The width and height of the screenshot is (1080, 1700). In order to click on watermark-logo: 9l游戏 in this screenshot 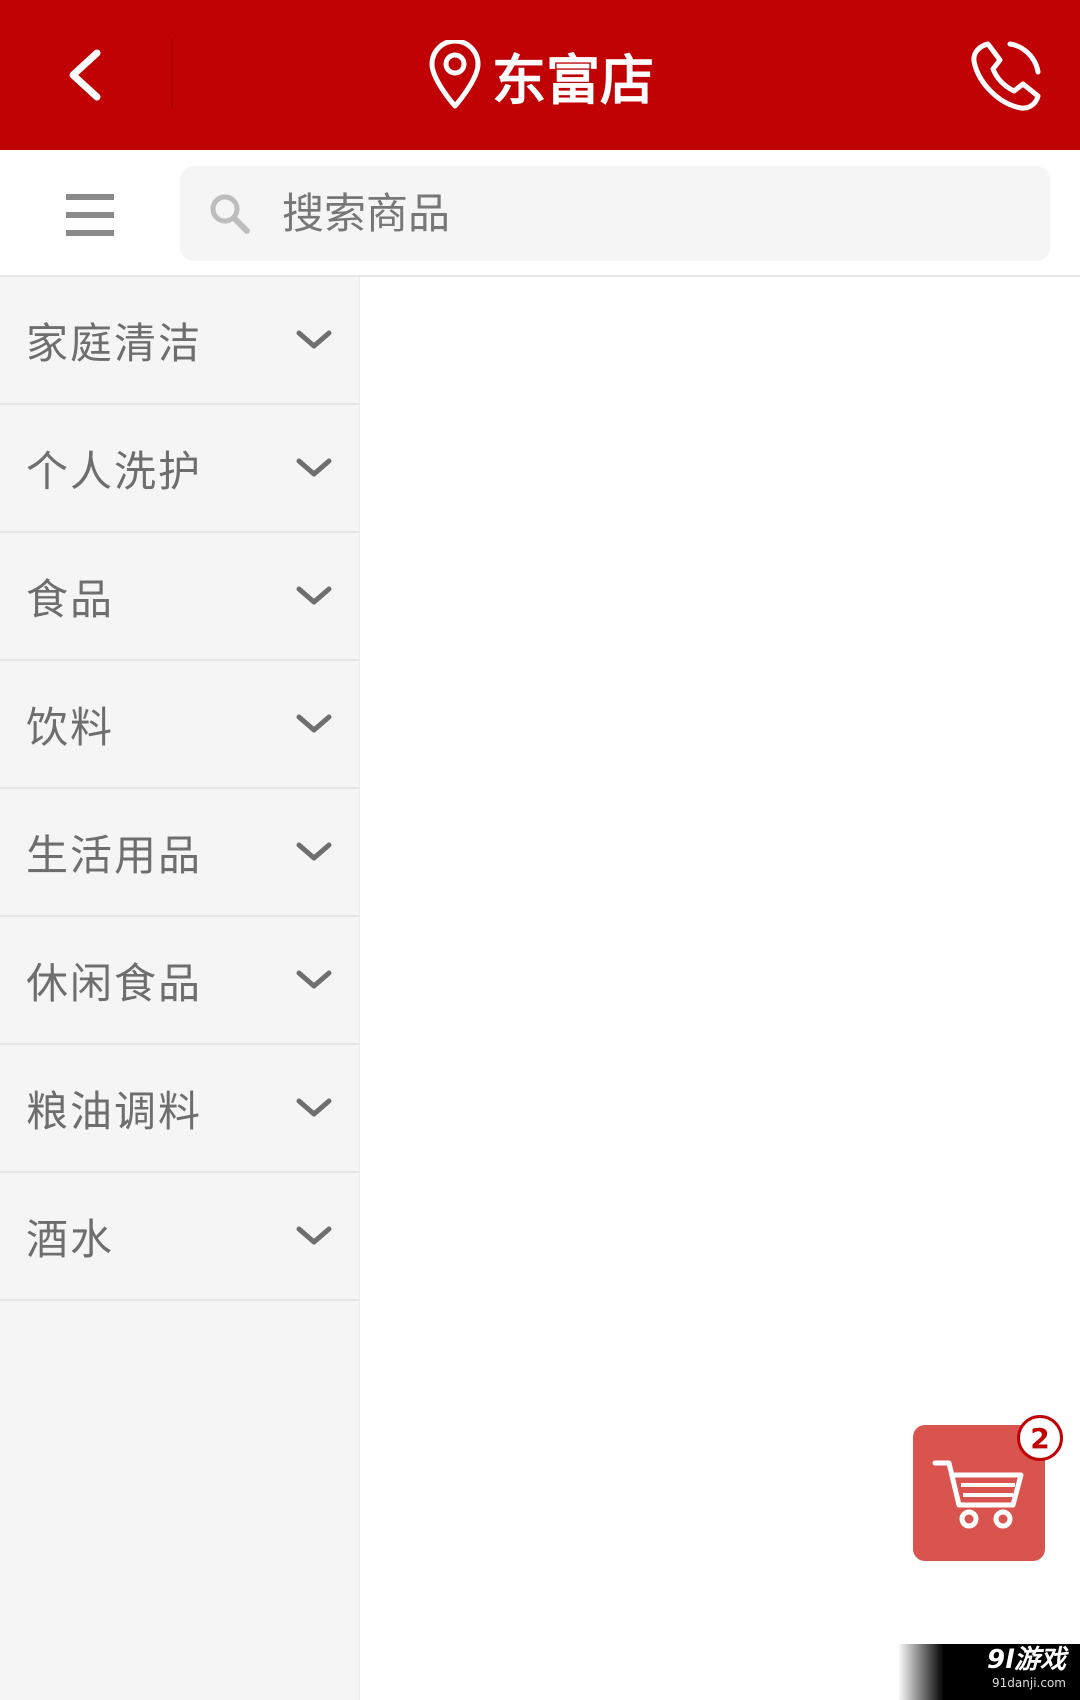, I will do `click(1026, 1660)`.